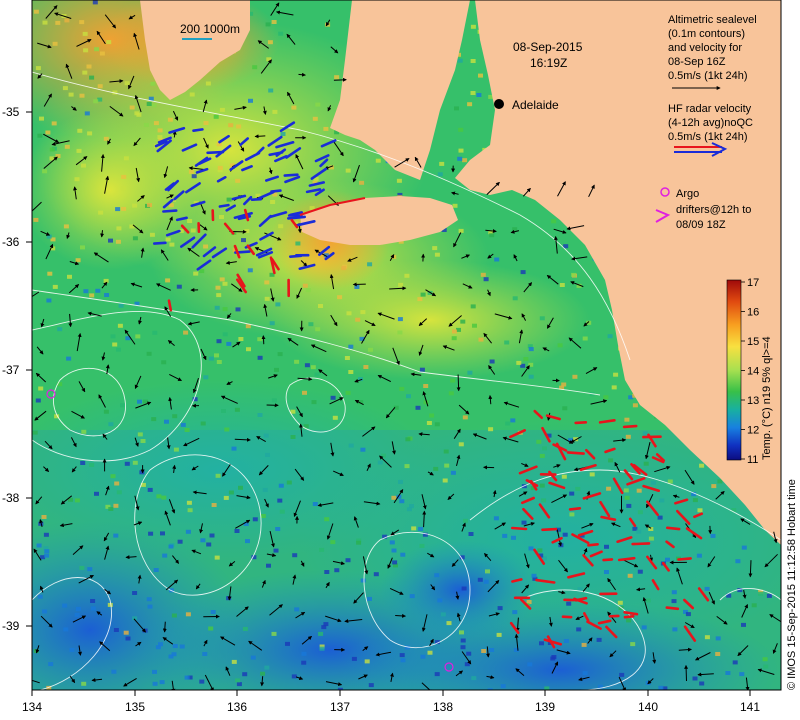  Describe the element at coordinates (750, 707) in the screenshot. I see `x-tick-label: 141` at that location.